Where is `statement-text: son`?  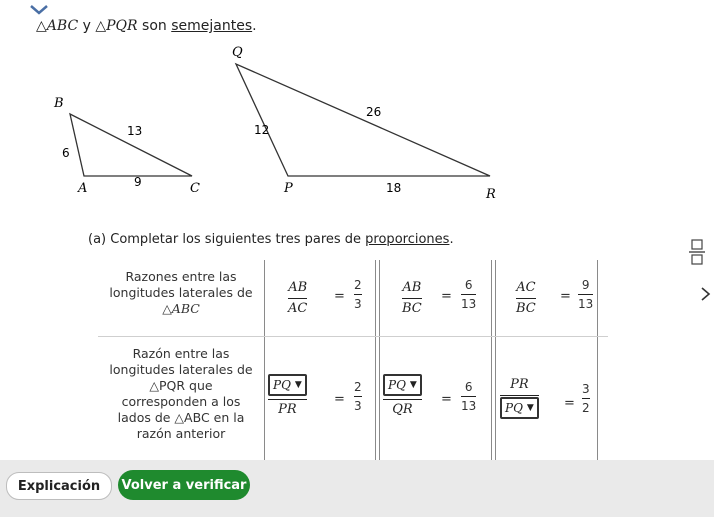 statement-text: son is located at coordinates (154, 26).